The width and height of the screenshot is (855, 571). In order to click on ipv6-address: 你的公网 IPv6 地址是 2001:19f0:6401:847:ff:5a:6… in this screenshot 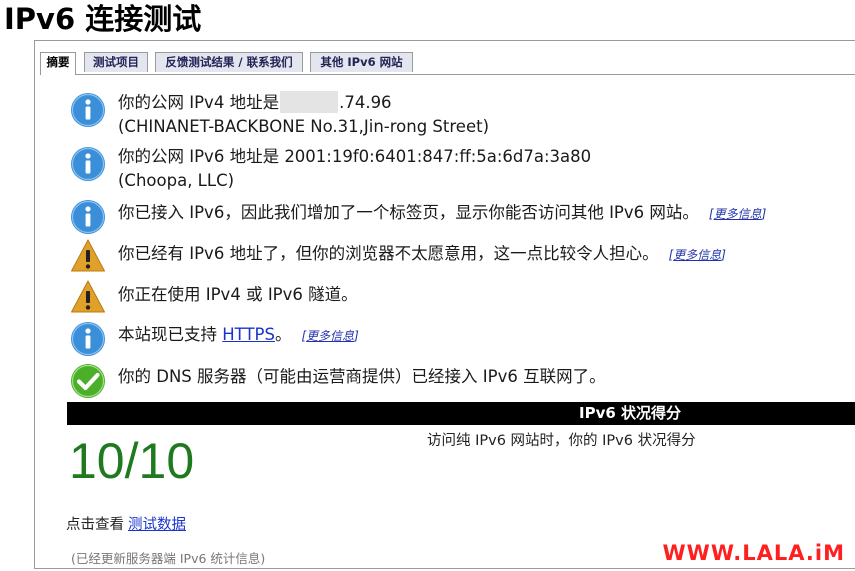, I will do `click(355, 156)`.